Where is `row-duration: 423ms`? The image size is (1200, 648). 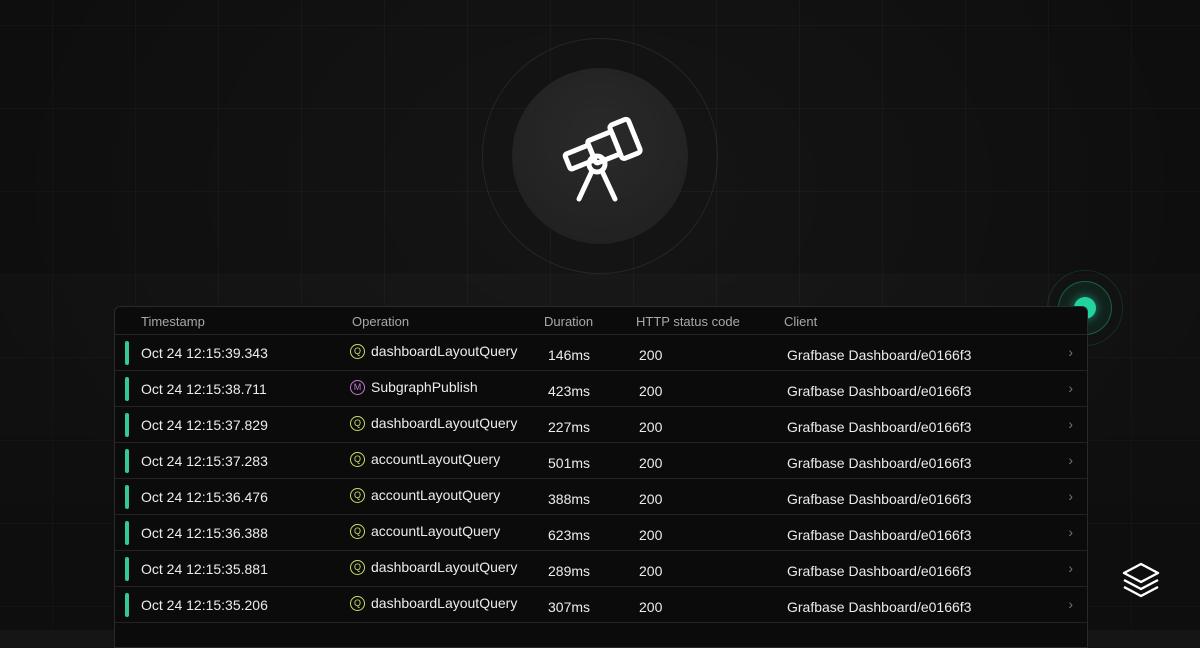
row-duration: 423ms is located at coordinates (569, 391).